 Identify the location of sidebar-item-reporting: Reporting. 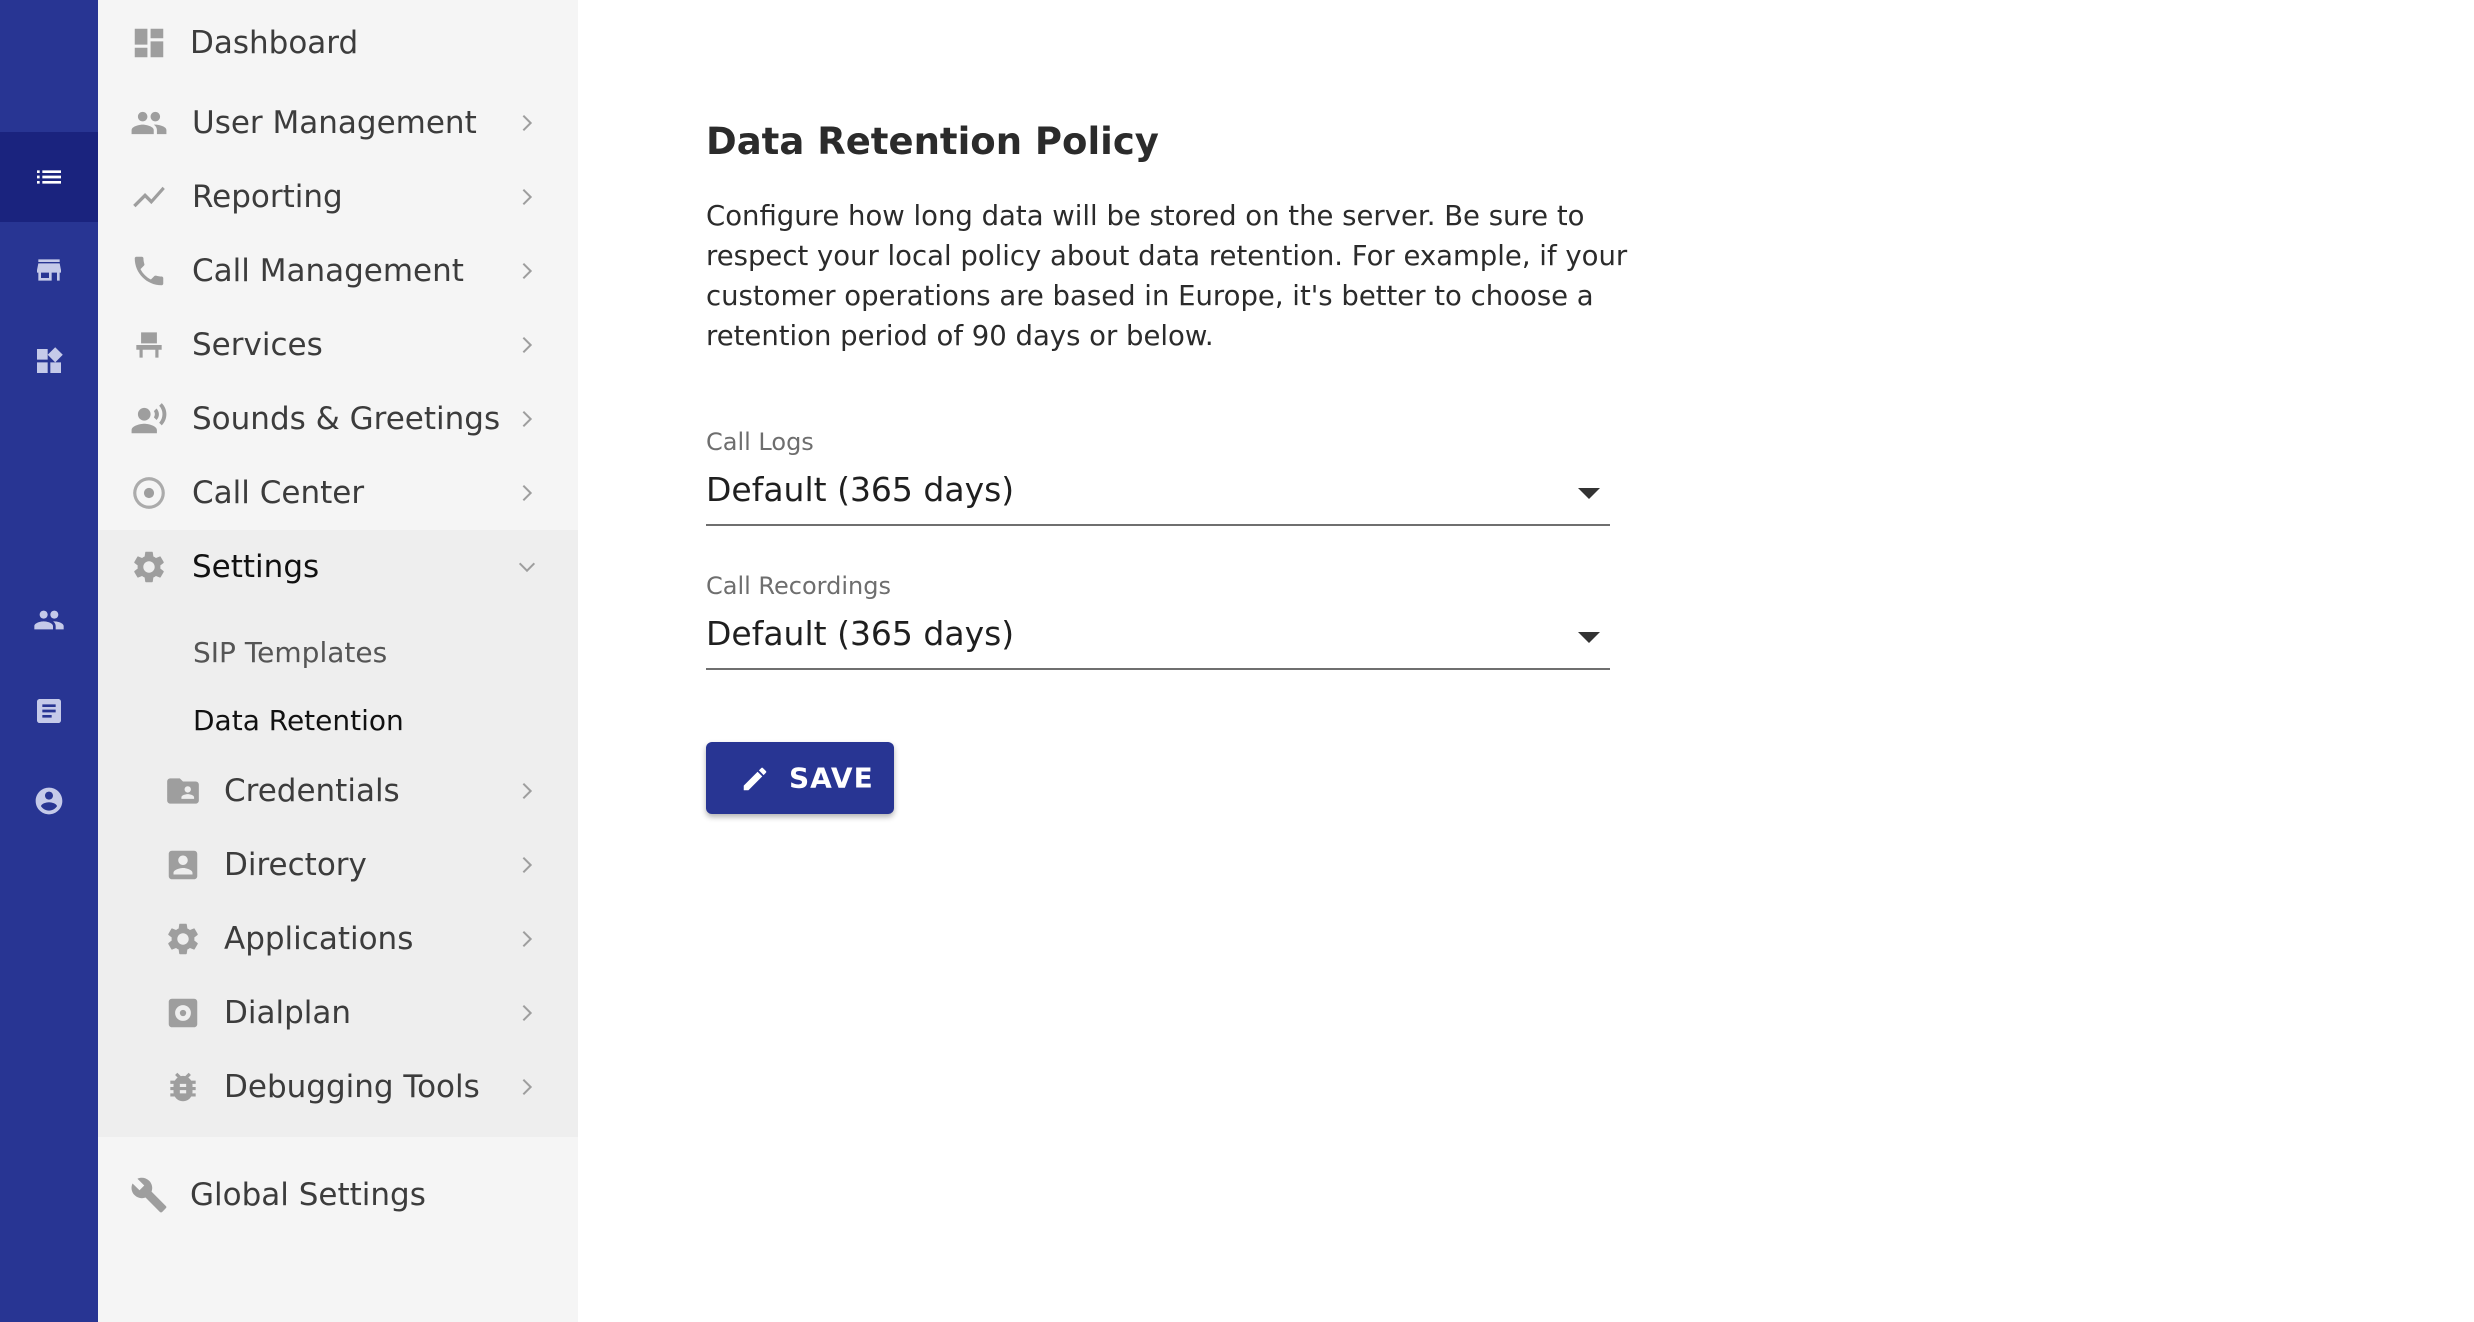
(338, 197).